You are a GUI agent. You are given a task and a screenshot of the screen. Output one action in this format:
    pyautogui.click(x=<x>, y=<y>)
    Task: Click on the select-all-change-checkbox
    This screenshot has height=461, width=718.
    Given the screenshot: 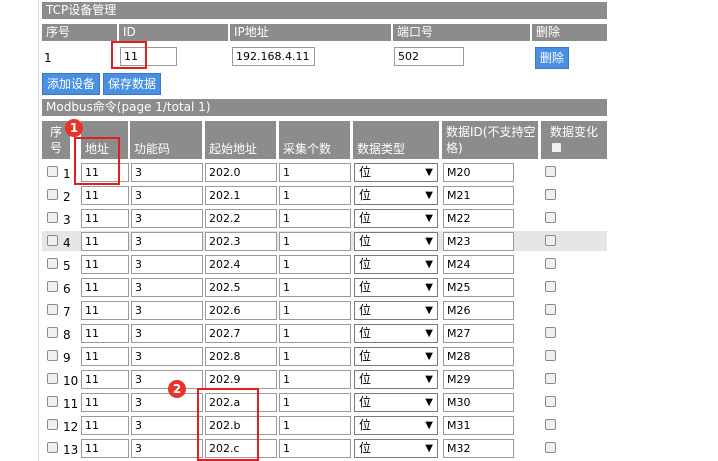 What is the action you would take?
    pyautogui.click(x=556, y=147)
    